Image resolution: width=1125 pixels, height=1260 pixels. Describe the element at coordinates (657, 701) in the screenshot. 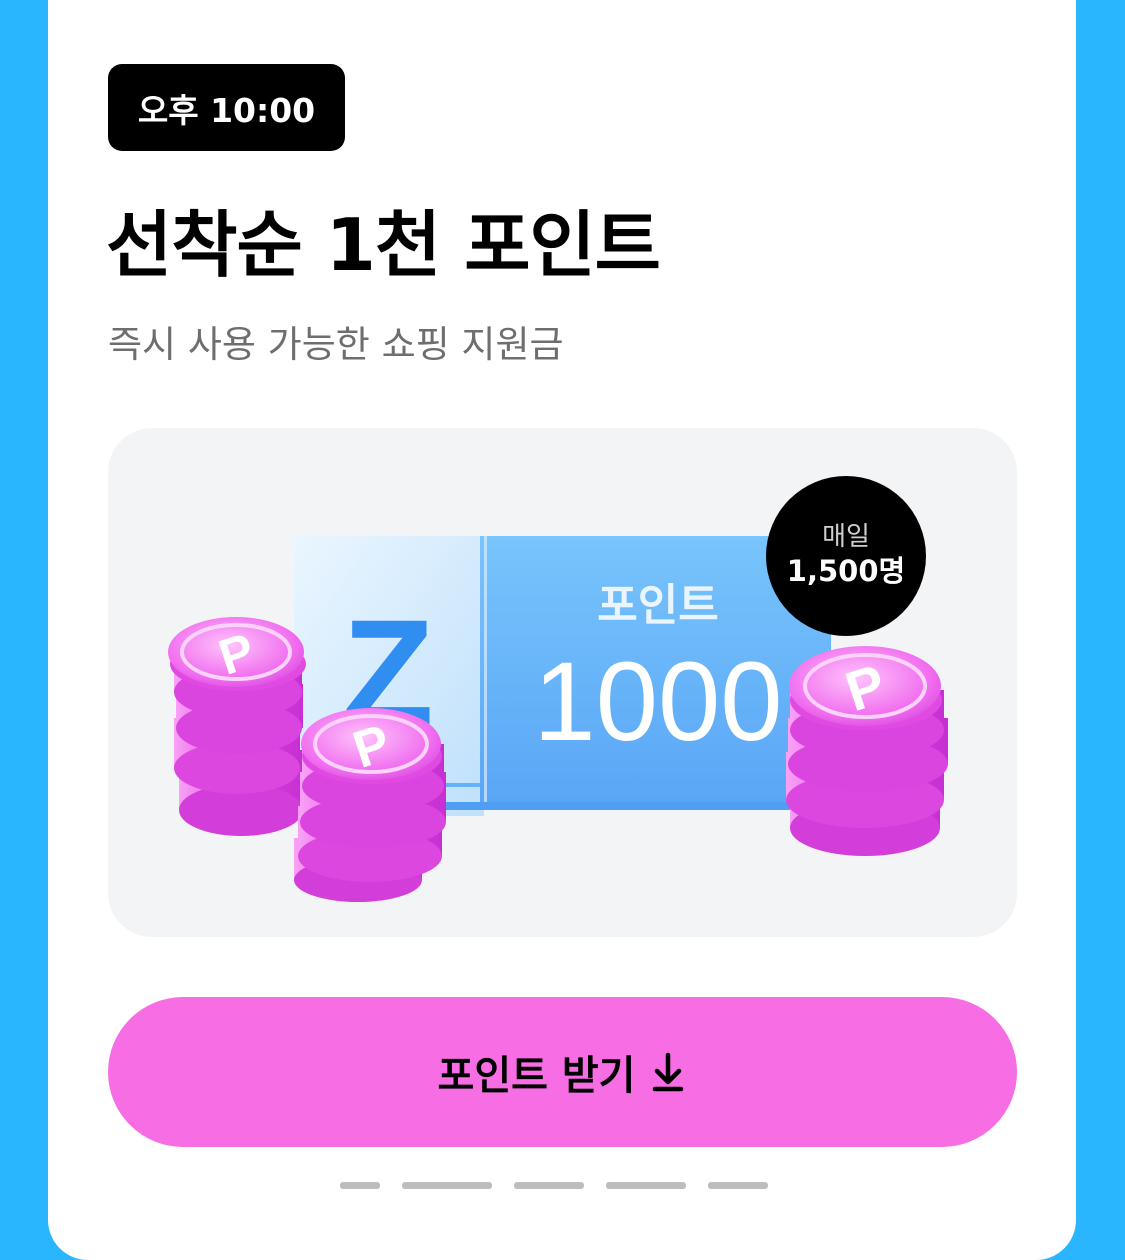

I see `ticket-amount: 1000` at that location.